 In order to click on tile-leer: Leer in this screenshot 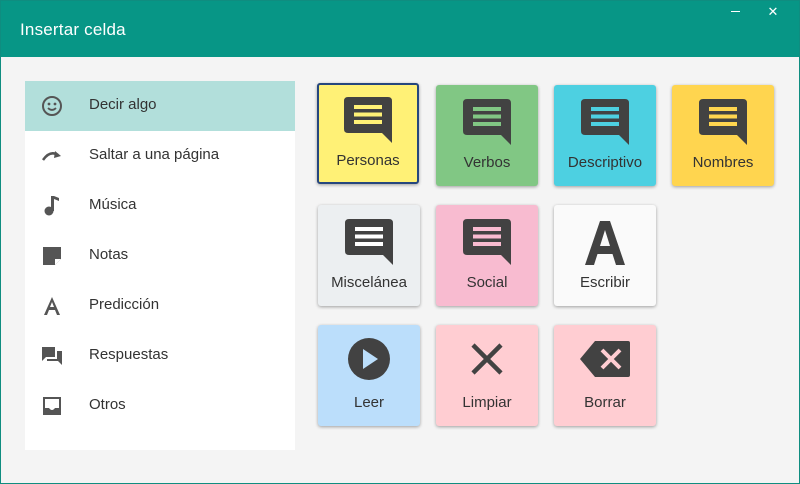, I will do `click(369, 375)`.